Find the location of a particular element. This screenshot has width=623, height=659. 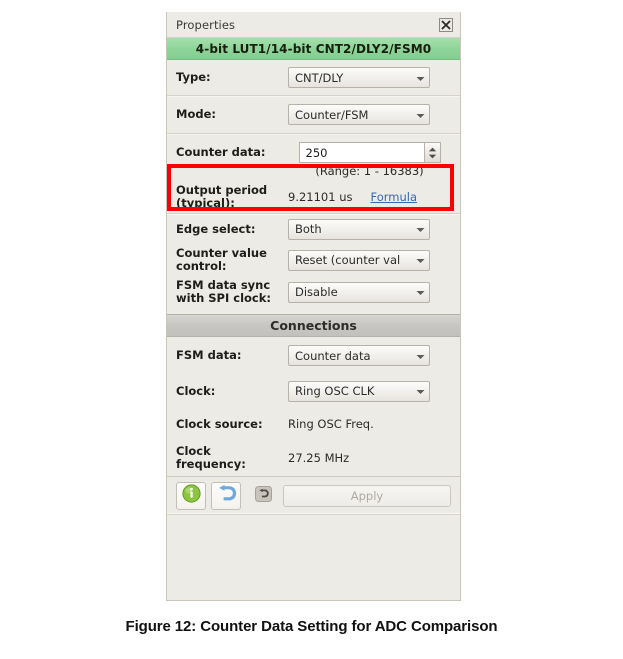

row-clock-source-label: Clock source: is located at coordinates (219, 423).